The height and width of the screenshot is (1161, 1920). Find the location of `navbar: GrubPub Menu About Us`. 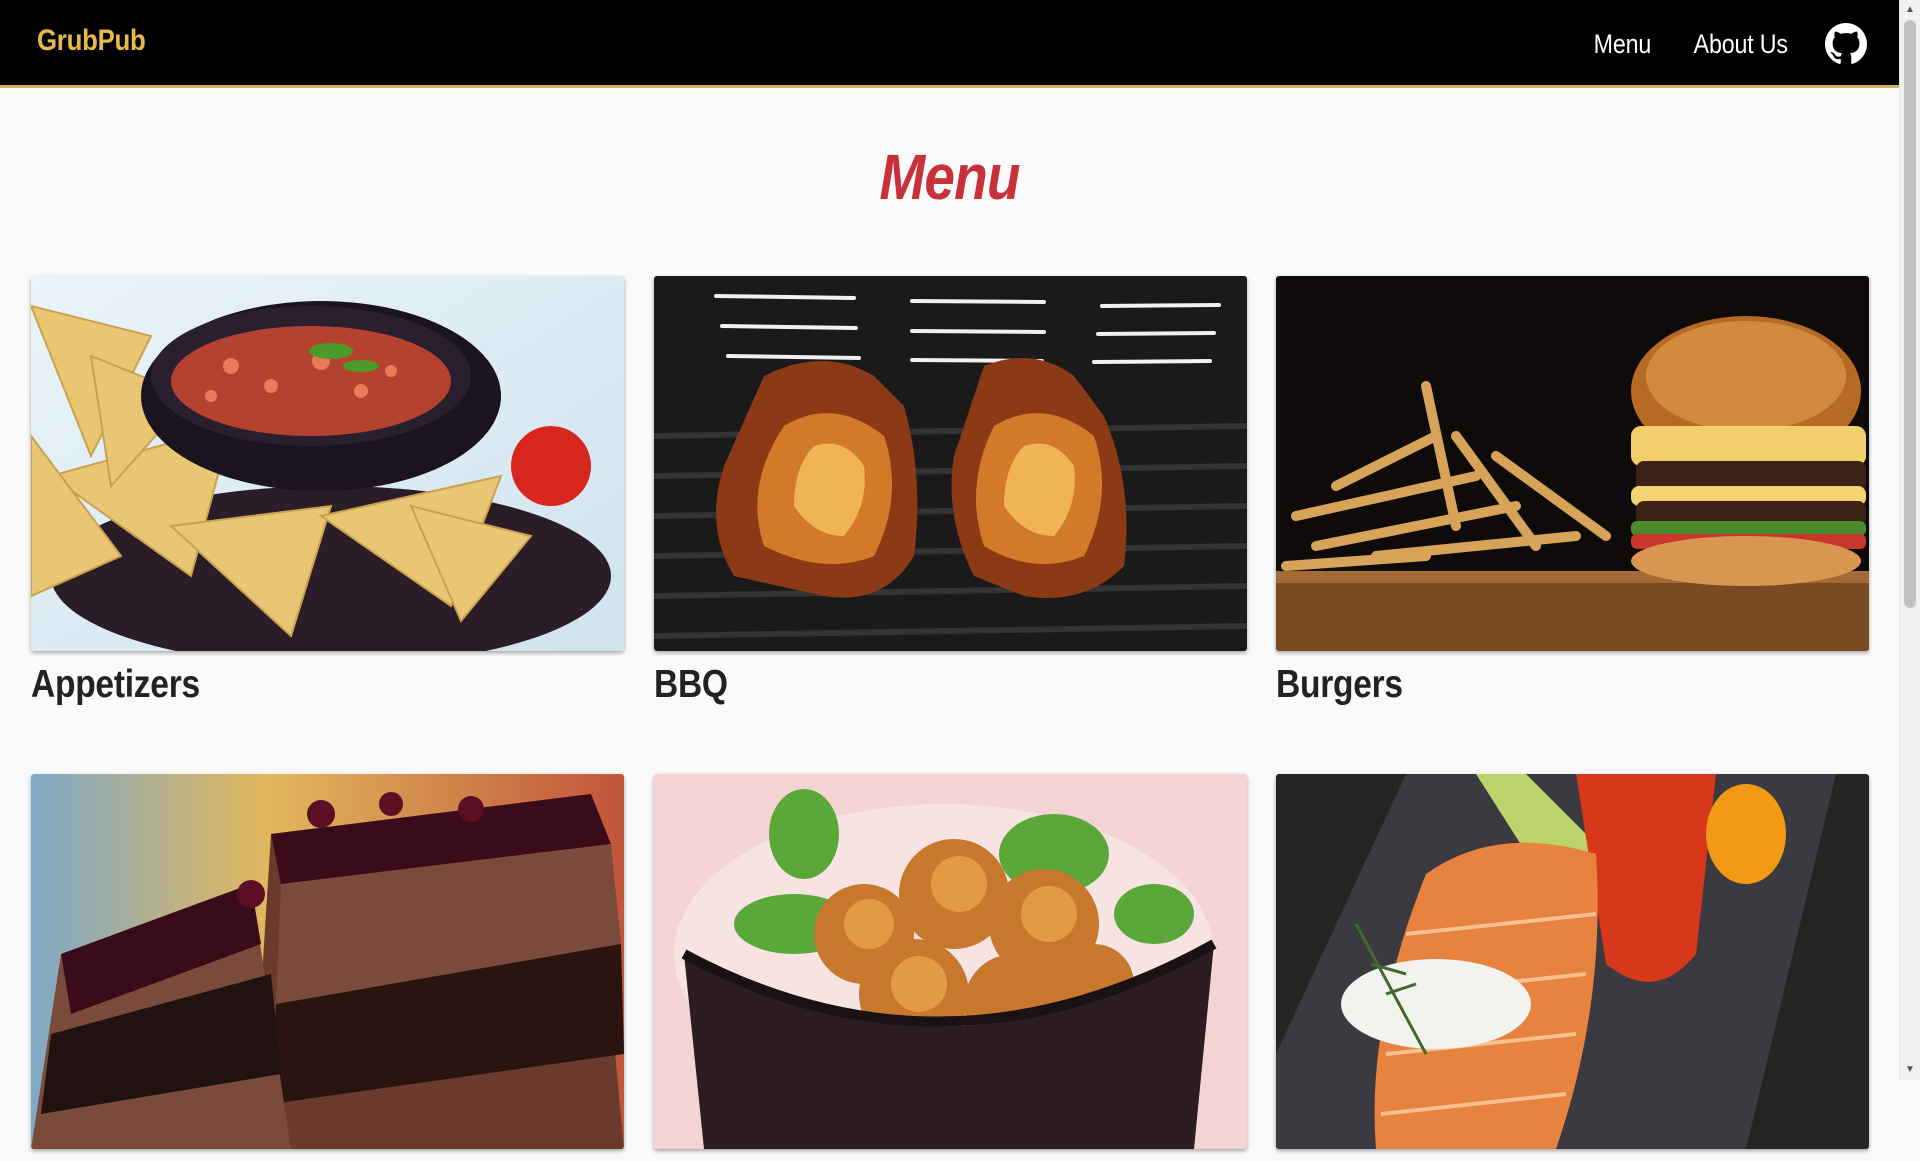

navbar: GrubPub Menu About Us is located at coordinates (949, 44).